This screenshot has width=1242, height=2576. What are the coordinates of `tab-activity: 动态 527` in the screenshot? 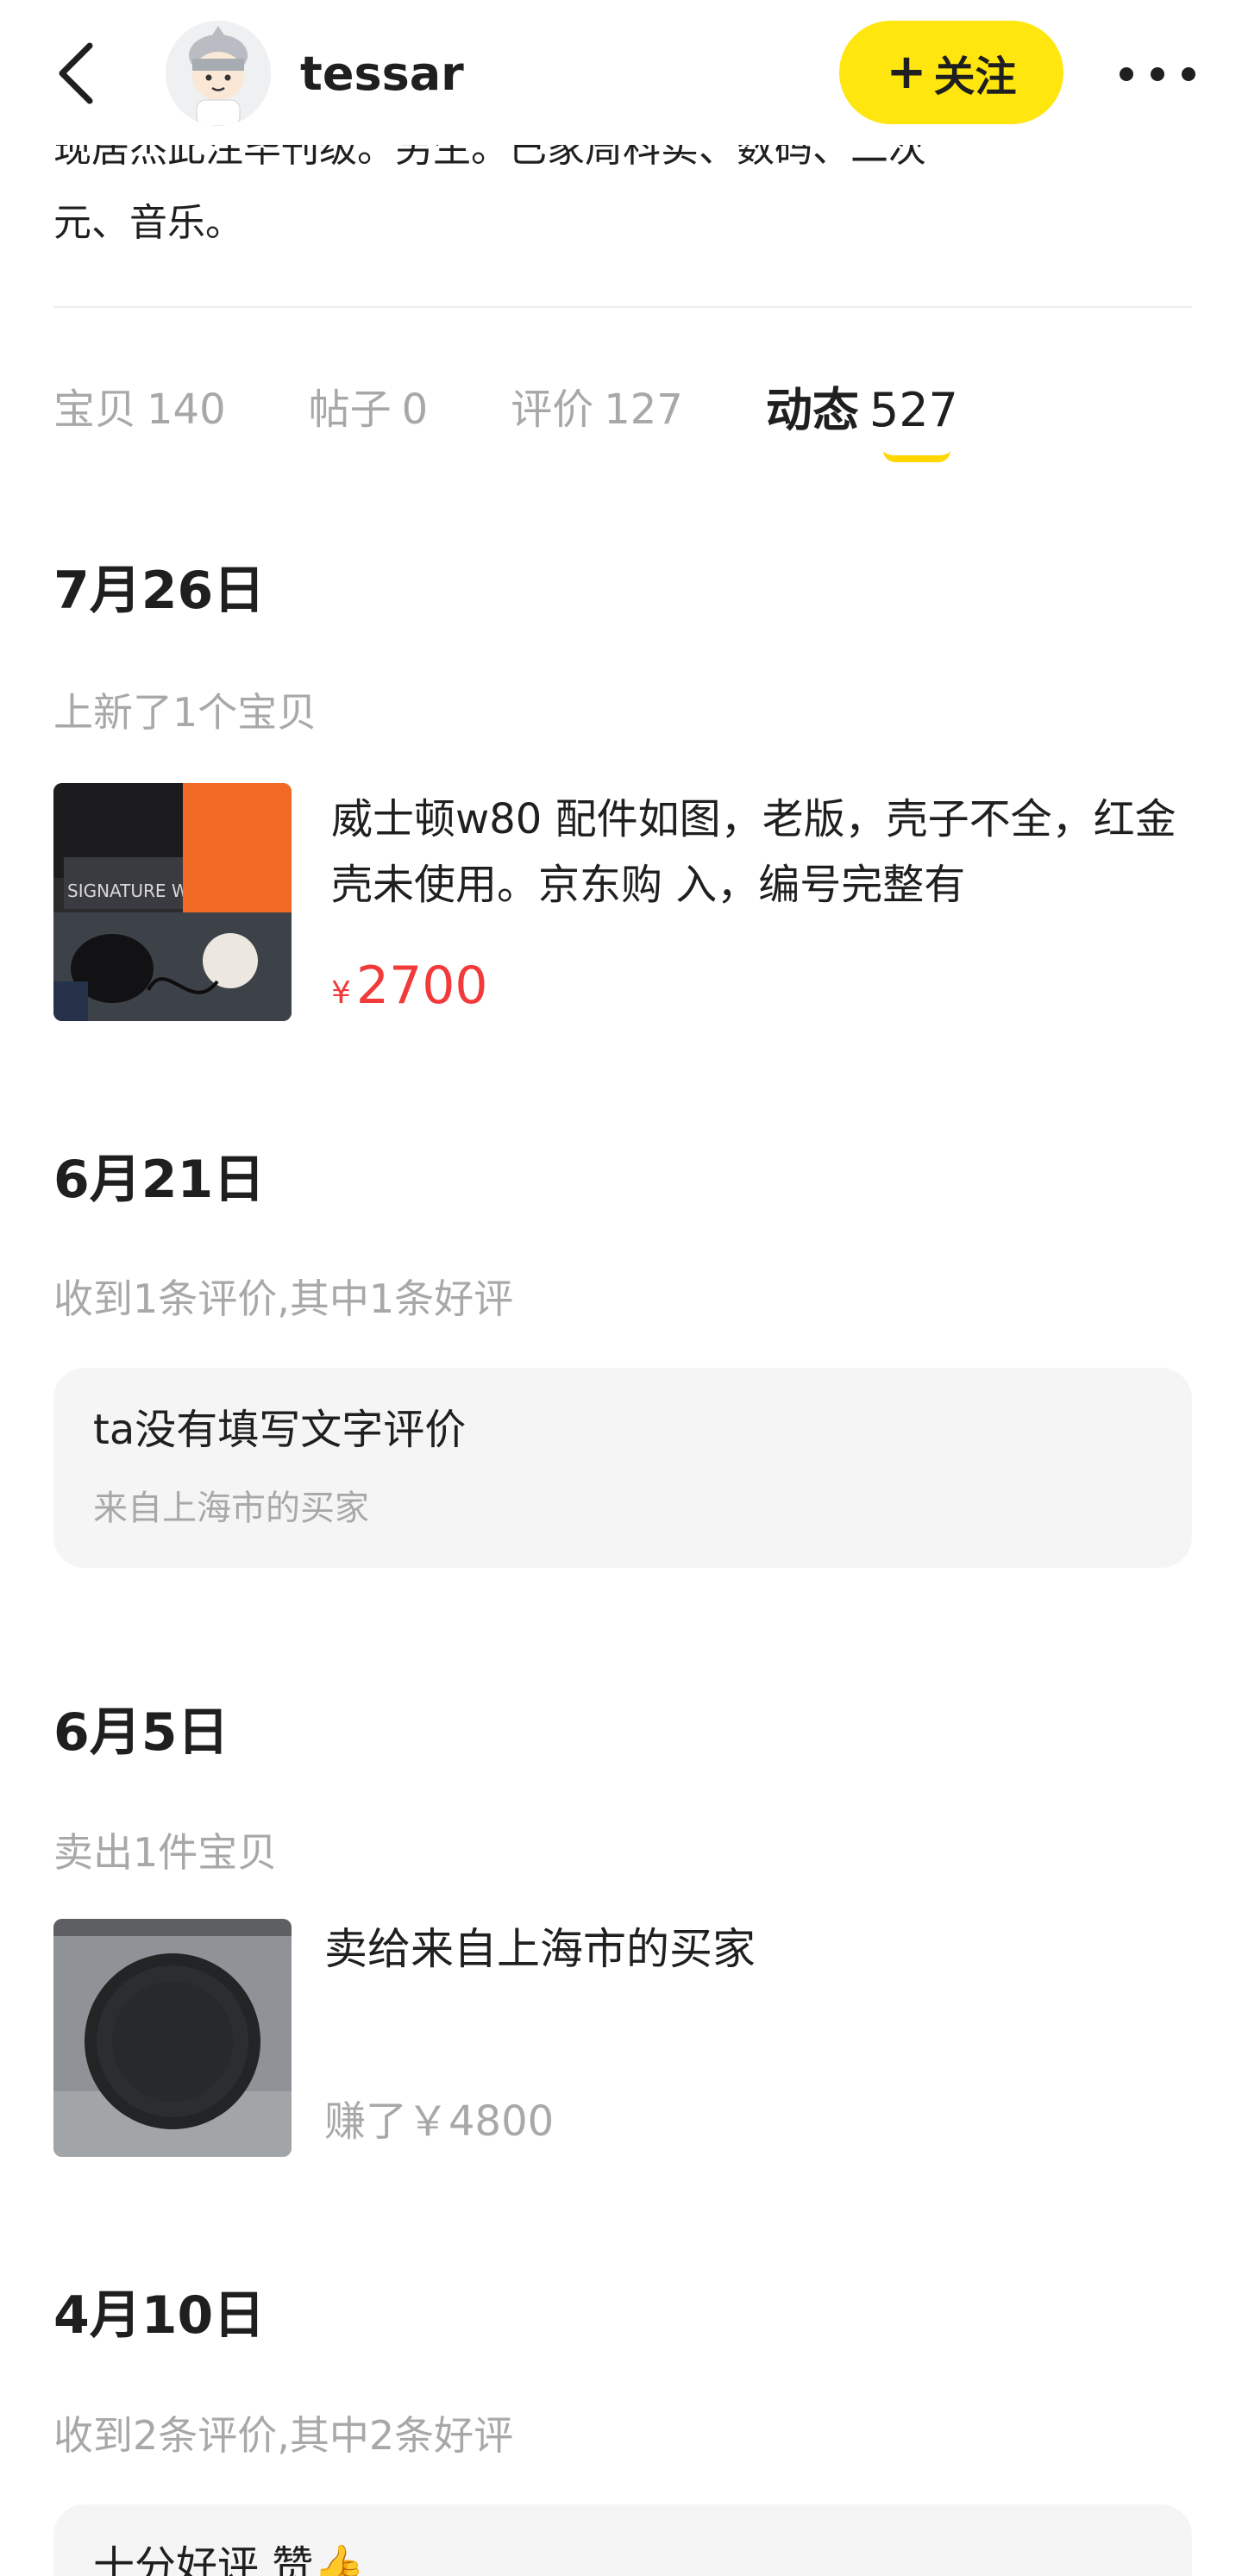 It's located at (862, 406).